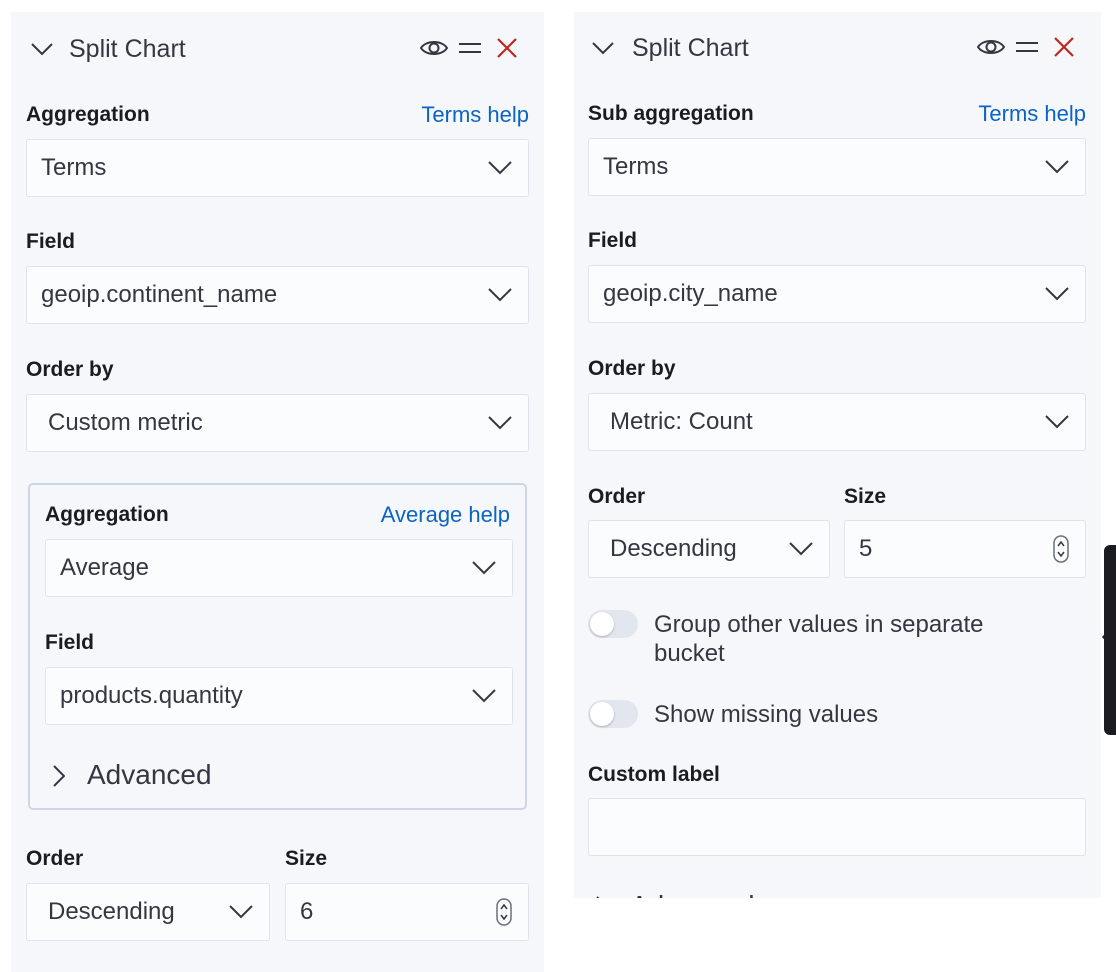 The image size is (1116, 972). Describe the element at coordinates (445, 515) in the screenshot. I see `average-help-link: Average help` at that location.